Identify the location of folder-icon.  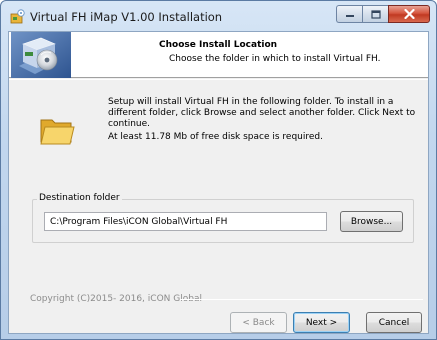
(57, 132).